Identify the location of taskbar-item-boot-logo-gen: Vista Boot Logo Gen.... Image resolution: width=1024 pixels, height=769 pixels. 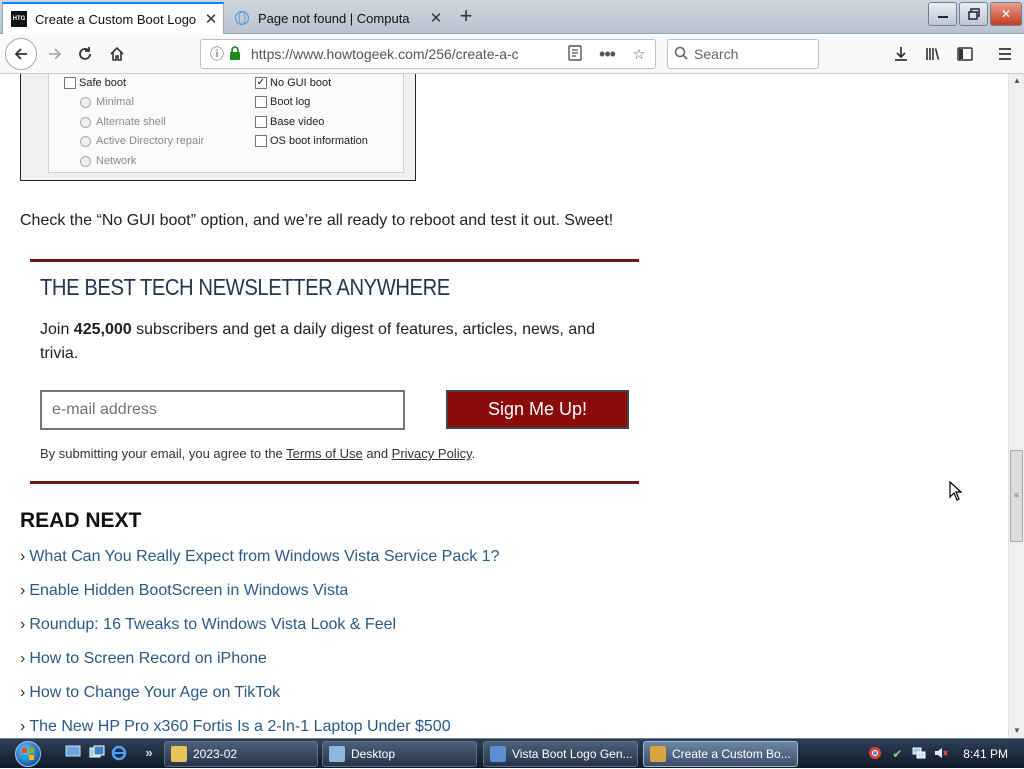
(560, 754).